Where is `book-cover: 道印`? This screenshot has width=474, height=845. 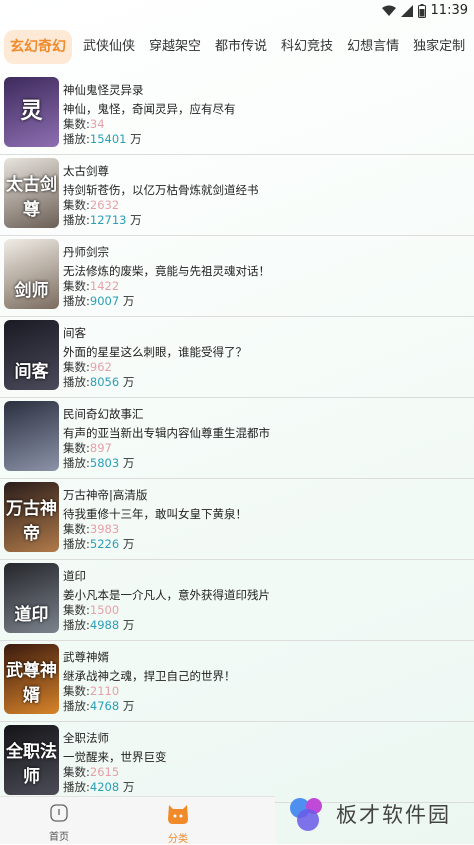
book-cover: 道印 is located at coordinates (31, 598).